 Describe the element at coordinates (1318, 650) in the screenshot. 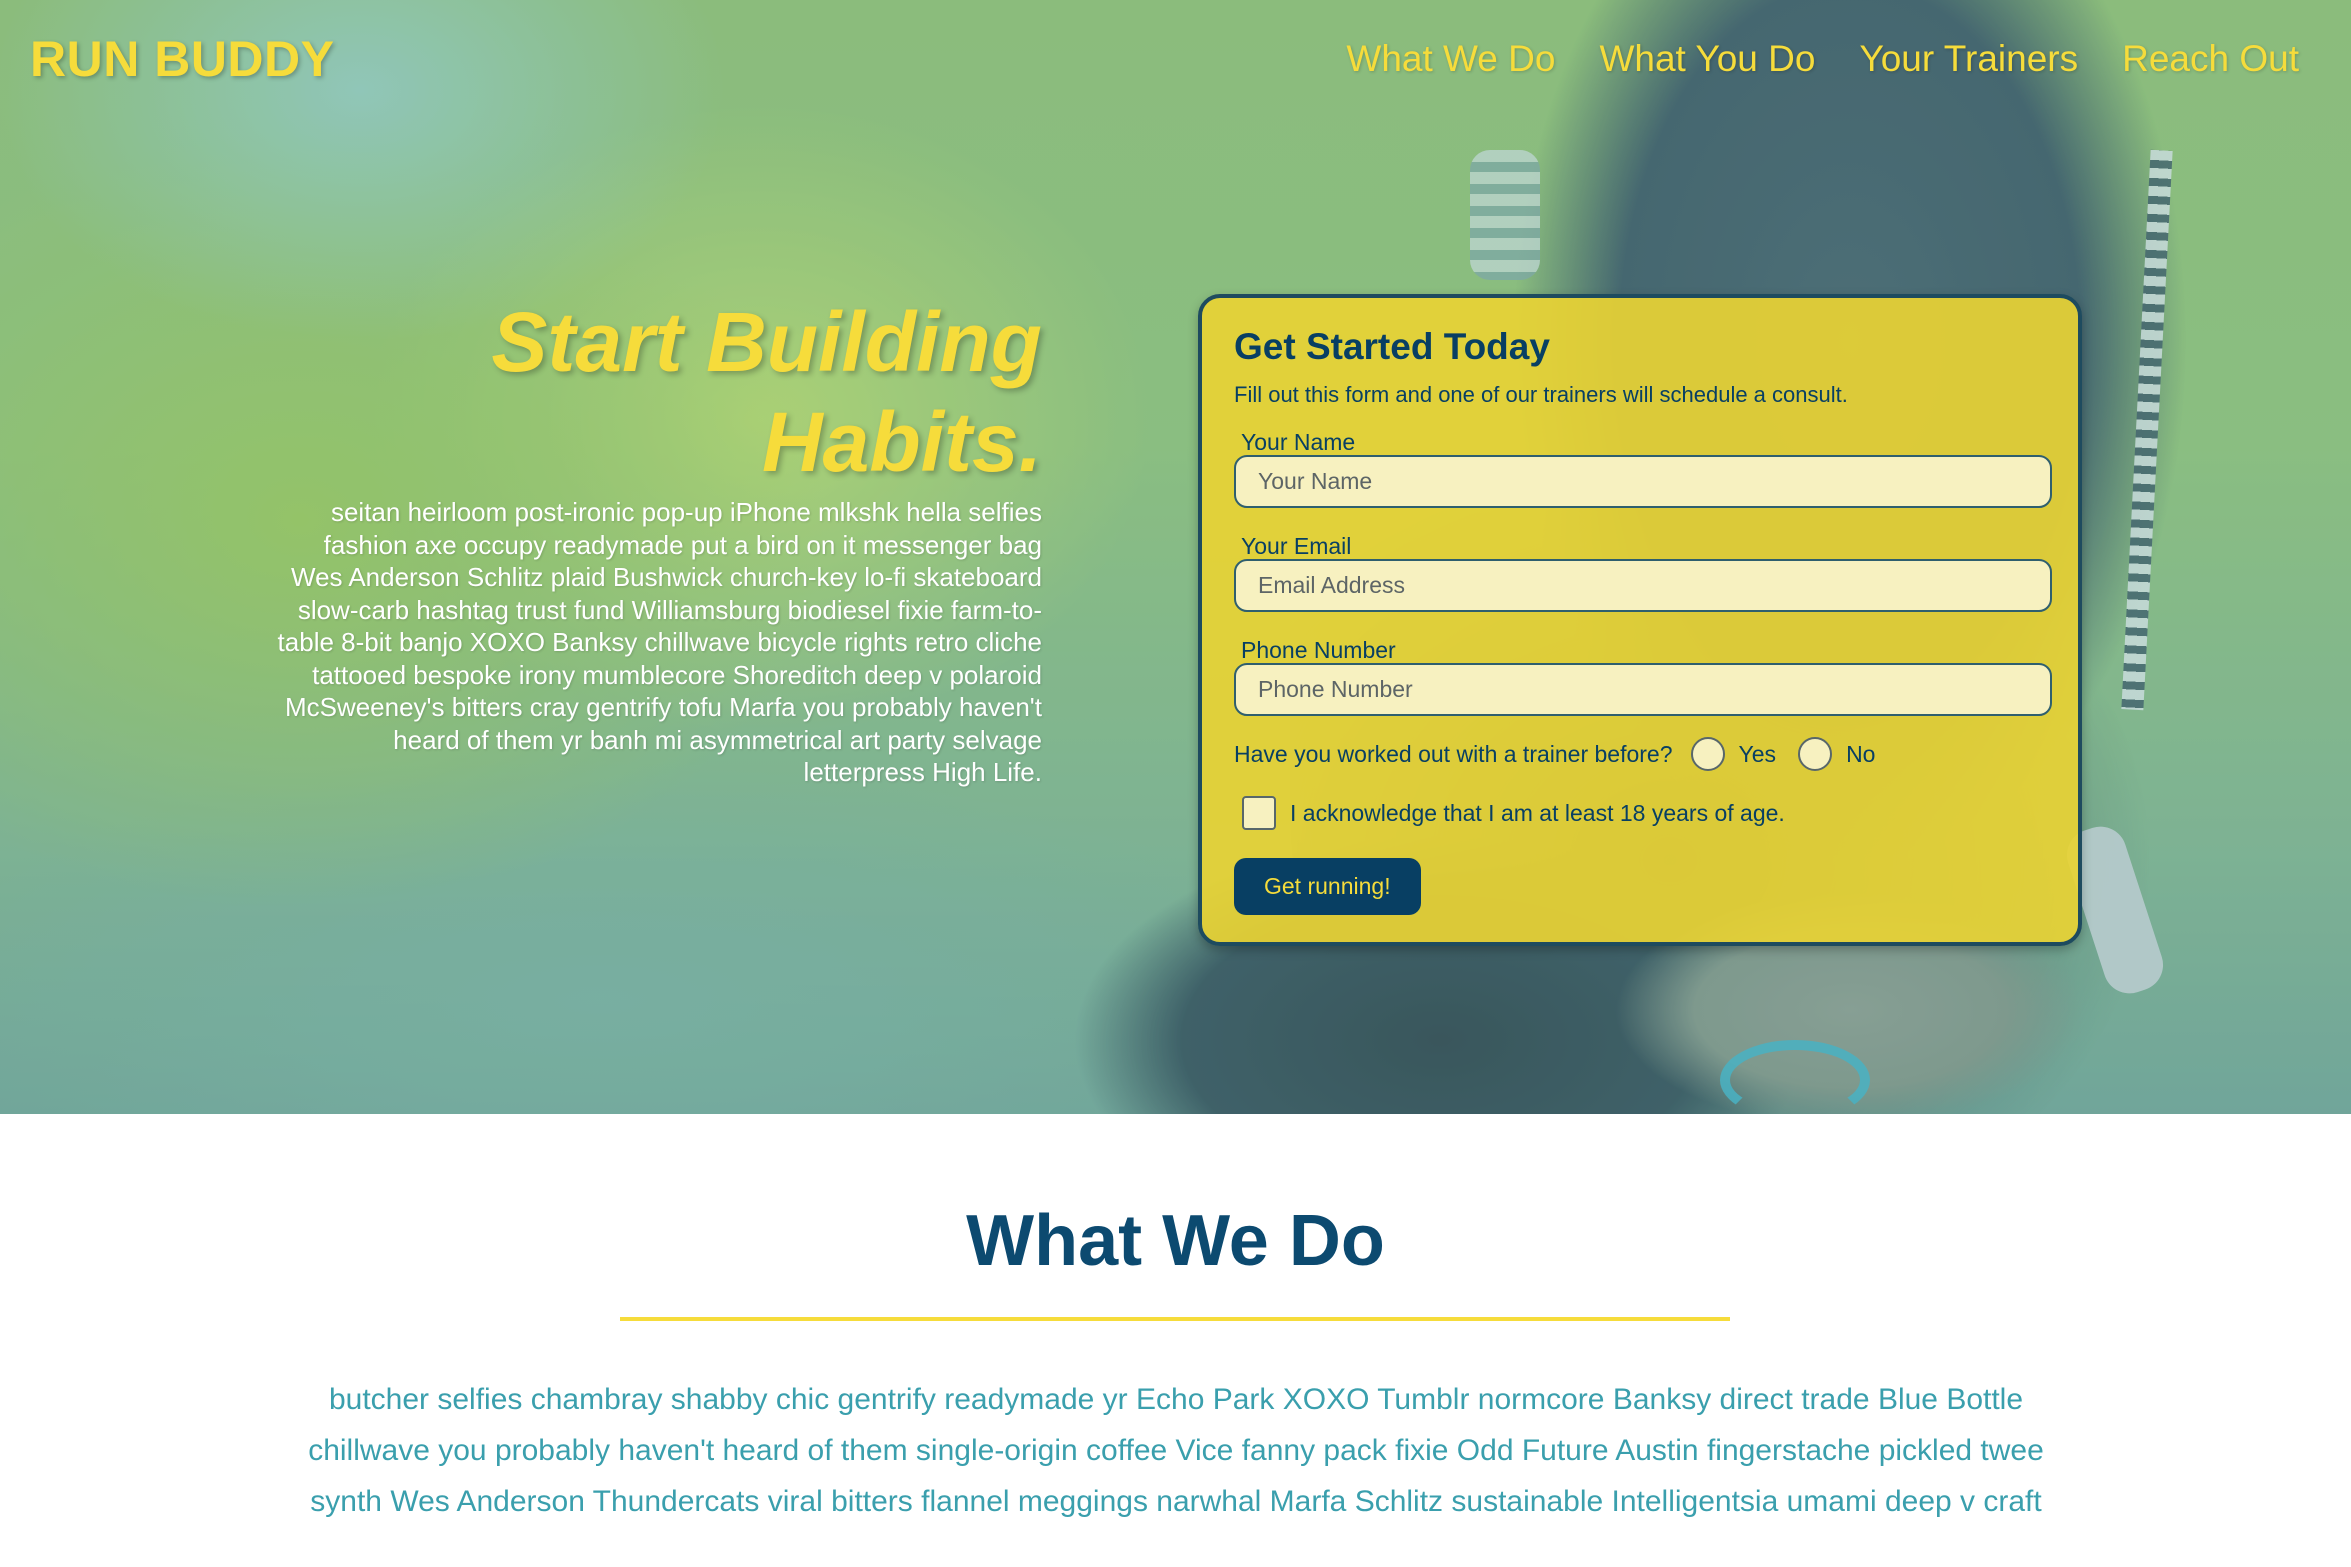

I see `phone-label: Phone Number` at that location.